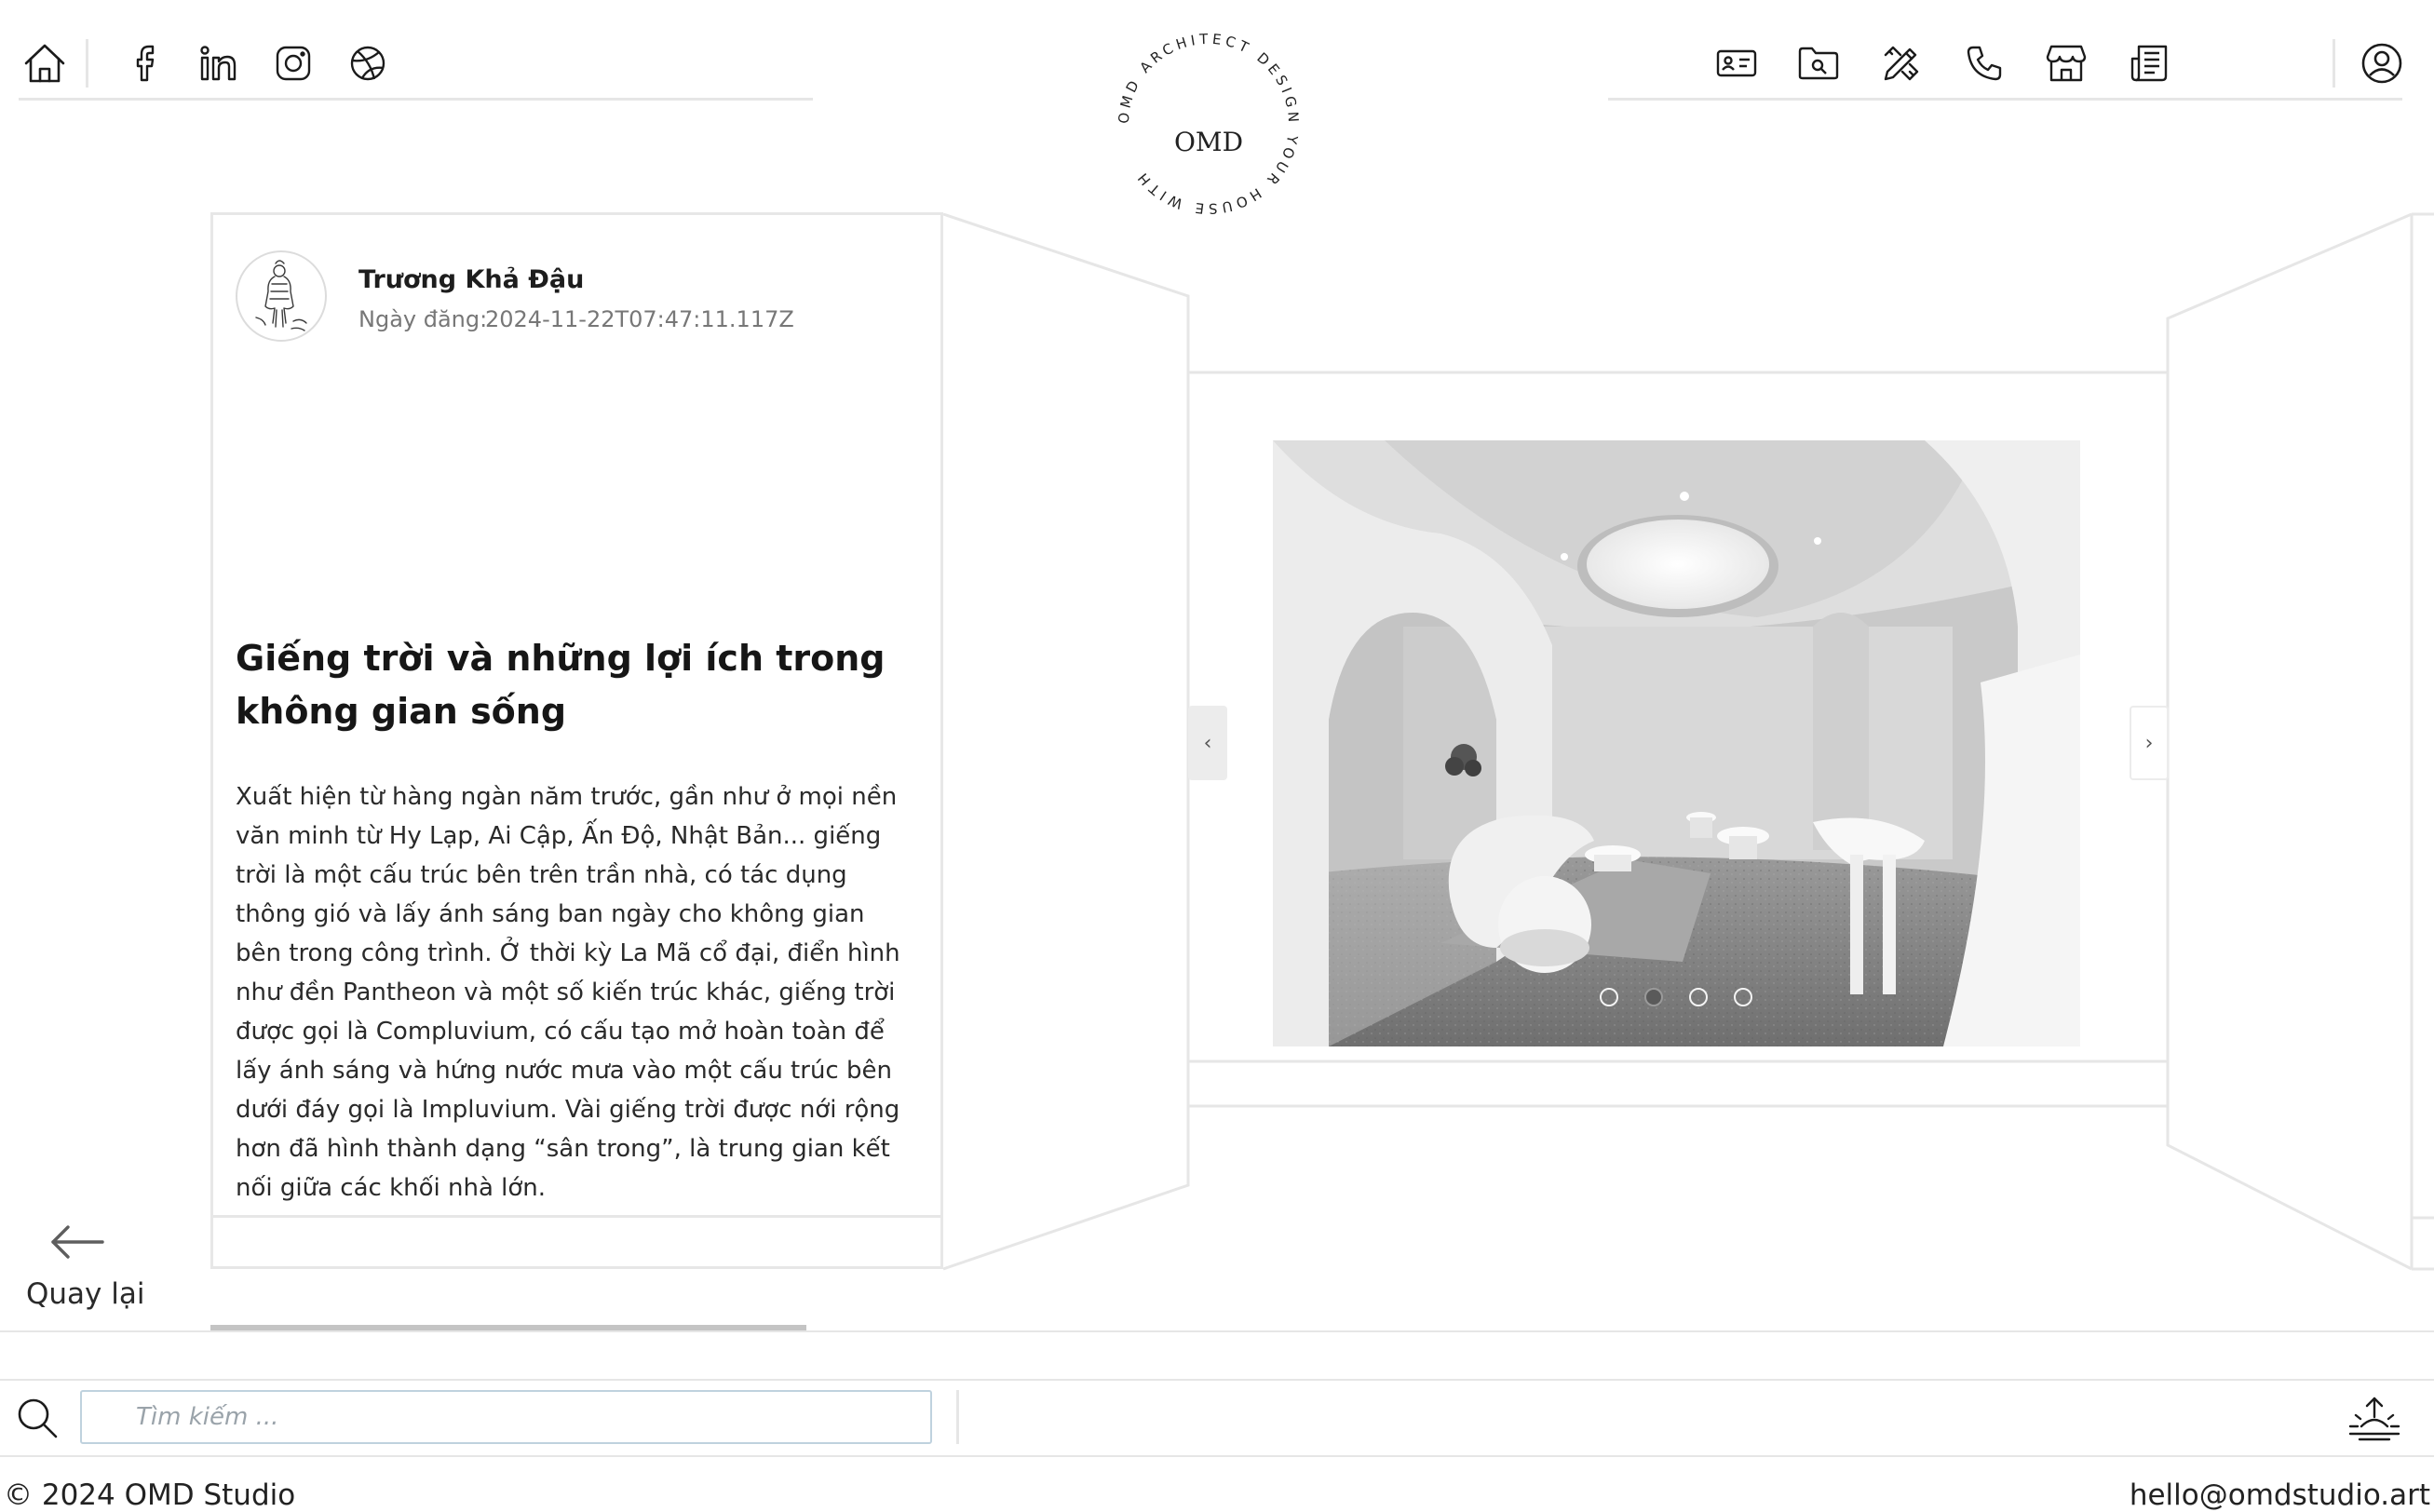 This screenshot has width=2434, height=1512. I want to click on search-bar-bottom-divider, so click(1217, 1456).